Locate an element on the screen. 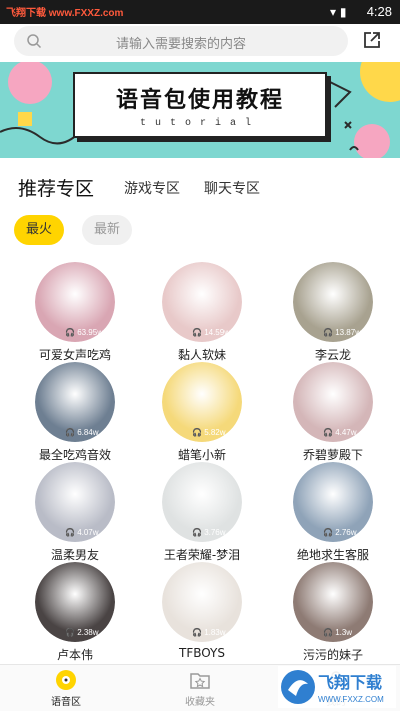 This screenshot has height=711, width=400. voice-pack-item: 🎧 14.59w 黏人软妹 is located at coordinates (202, 311).